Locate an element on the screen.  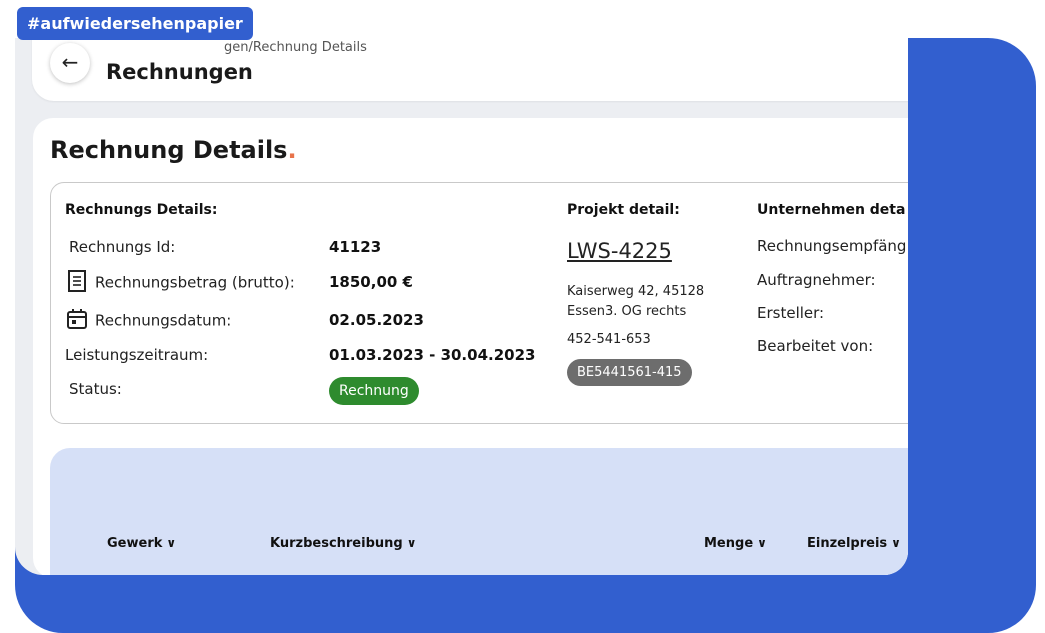
project-id-badge: BE5441561-415 is located at coordinates (629, 372).